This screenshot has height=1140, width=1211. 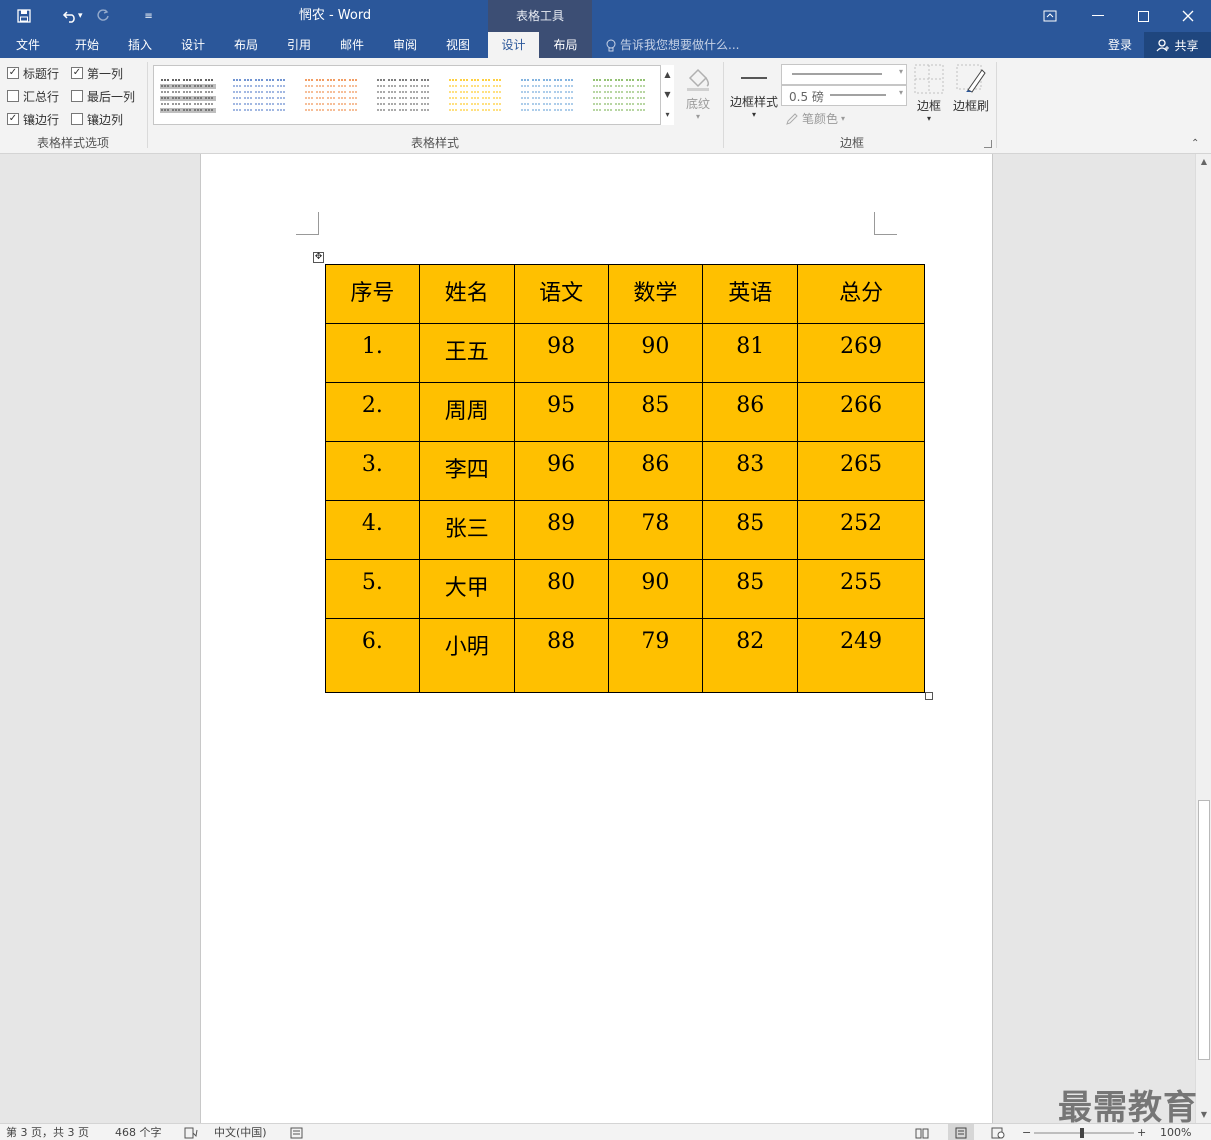 What do you see at coordinates (193, 45) in the screenshot?
I see `tab-design: 设计` at bounding box center [193, 45].